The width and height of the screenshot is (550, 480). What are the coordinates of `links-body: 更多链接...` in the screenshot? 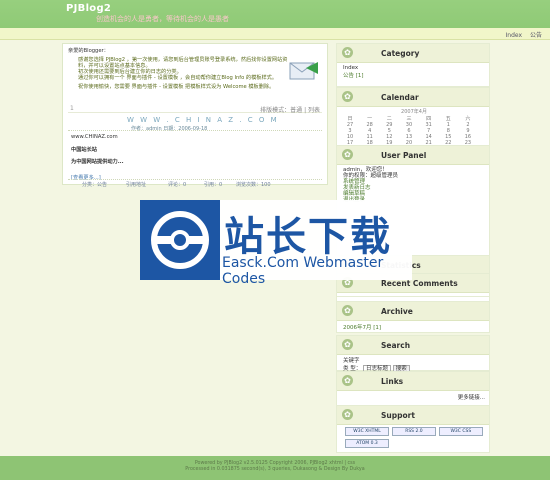 It's located at (414, 397).